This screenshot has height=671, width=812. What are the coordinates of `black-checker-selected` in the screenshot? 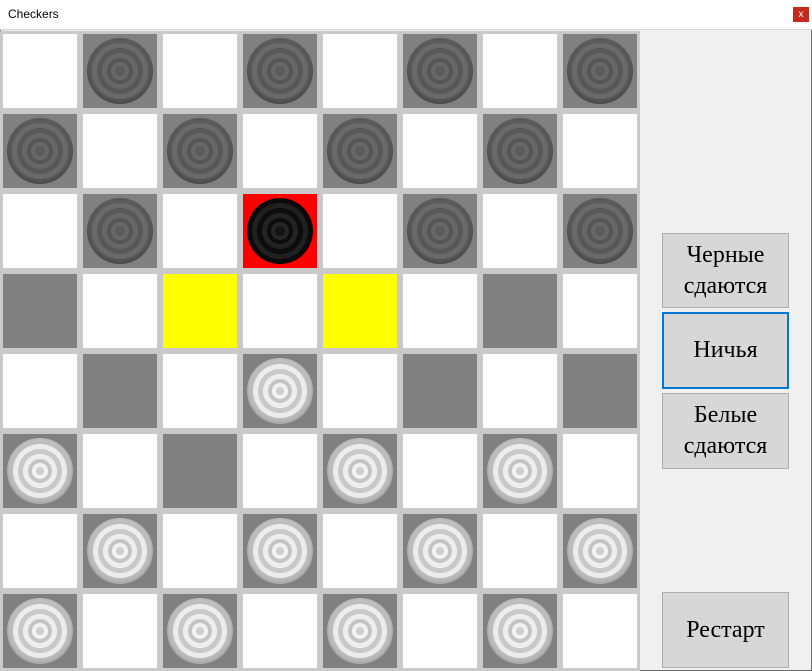 It's located at (280, 231).